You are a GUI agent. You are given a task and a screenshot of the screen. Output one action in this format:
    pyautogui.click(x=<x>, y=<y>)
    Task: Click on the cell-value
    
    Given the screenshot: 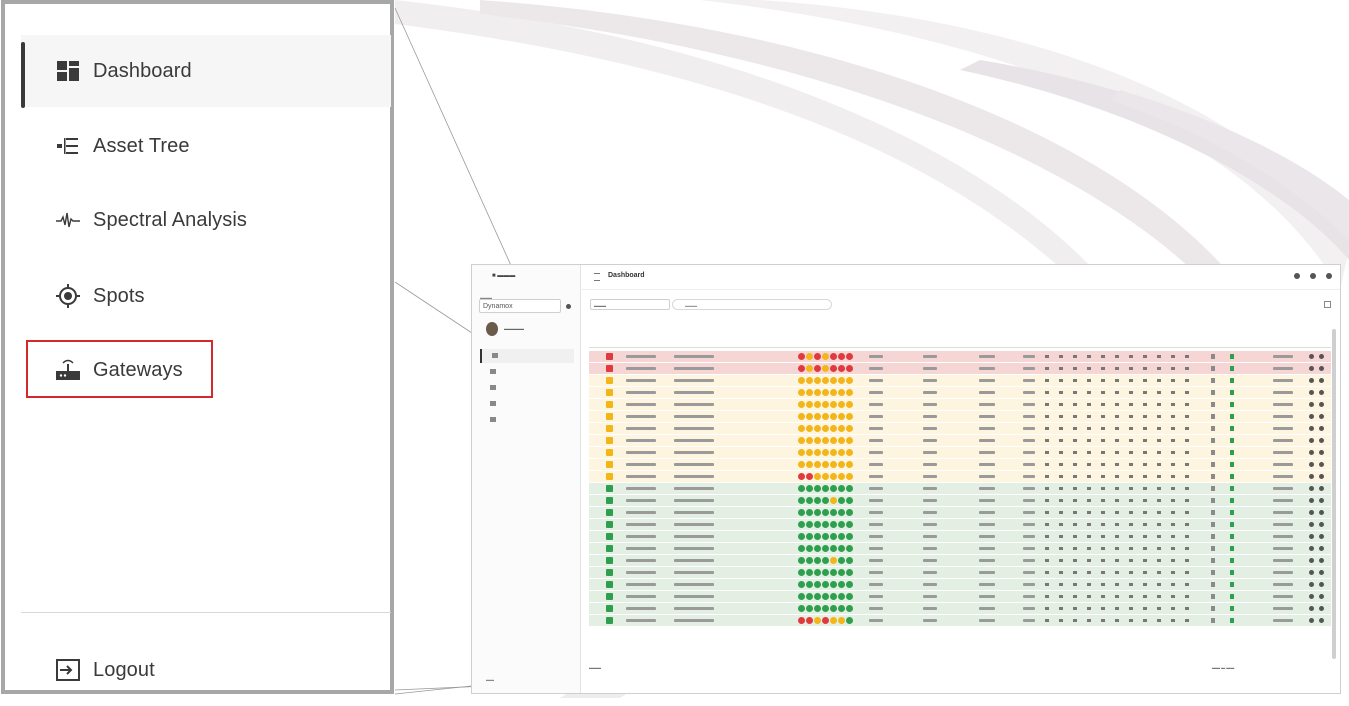 What is the action you would take?
    pyautogui.click(x=930, y=560)
    